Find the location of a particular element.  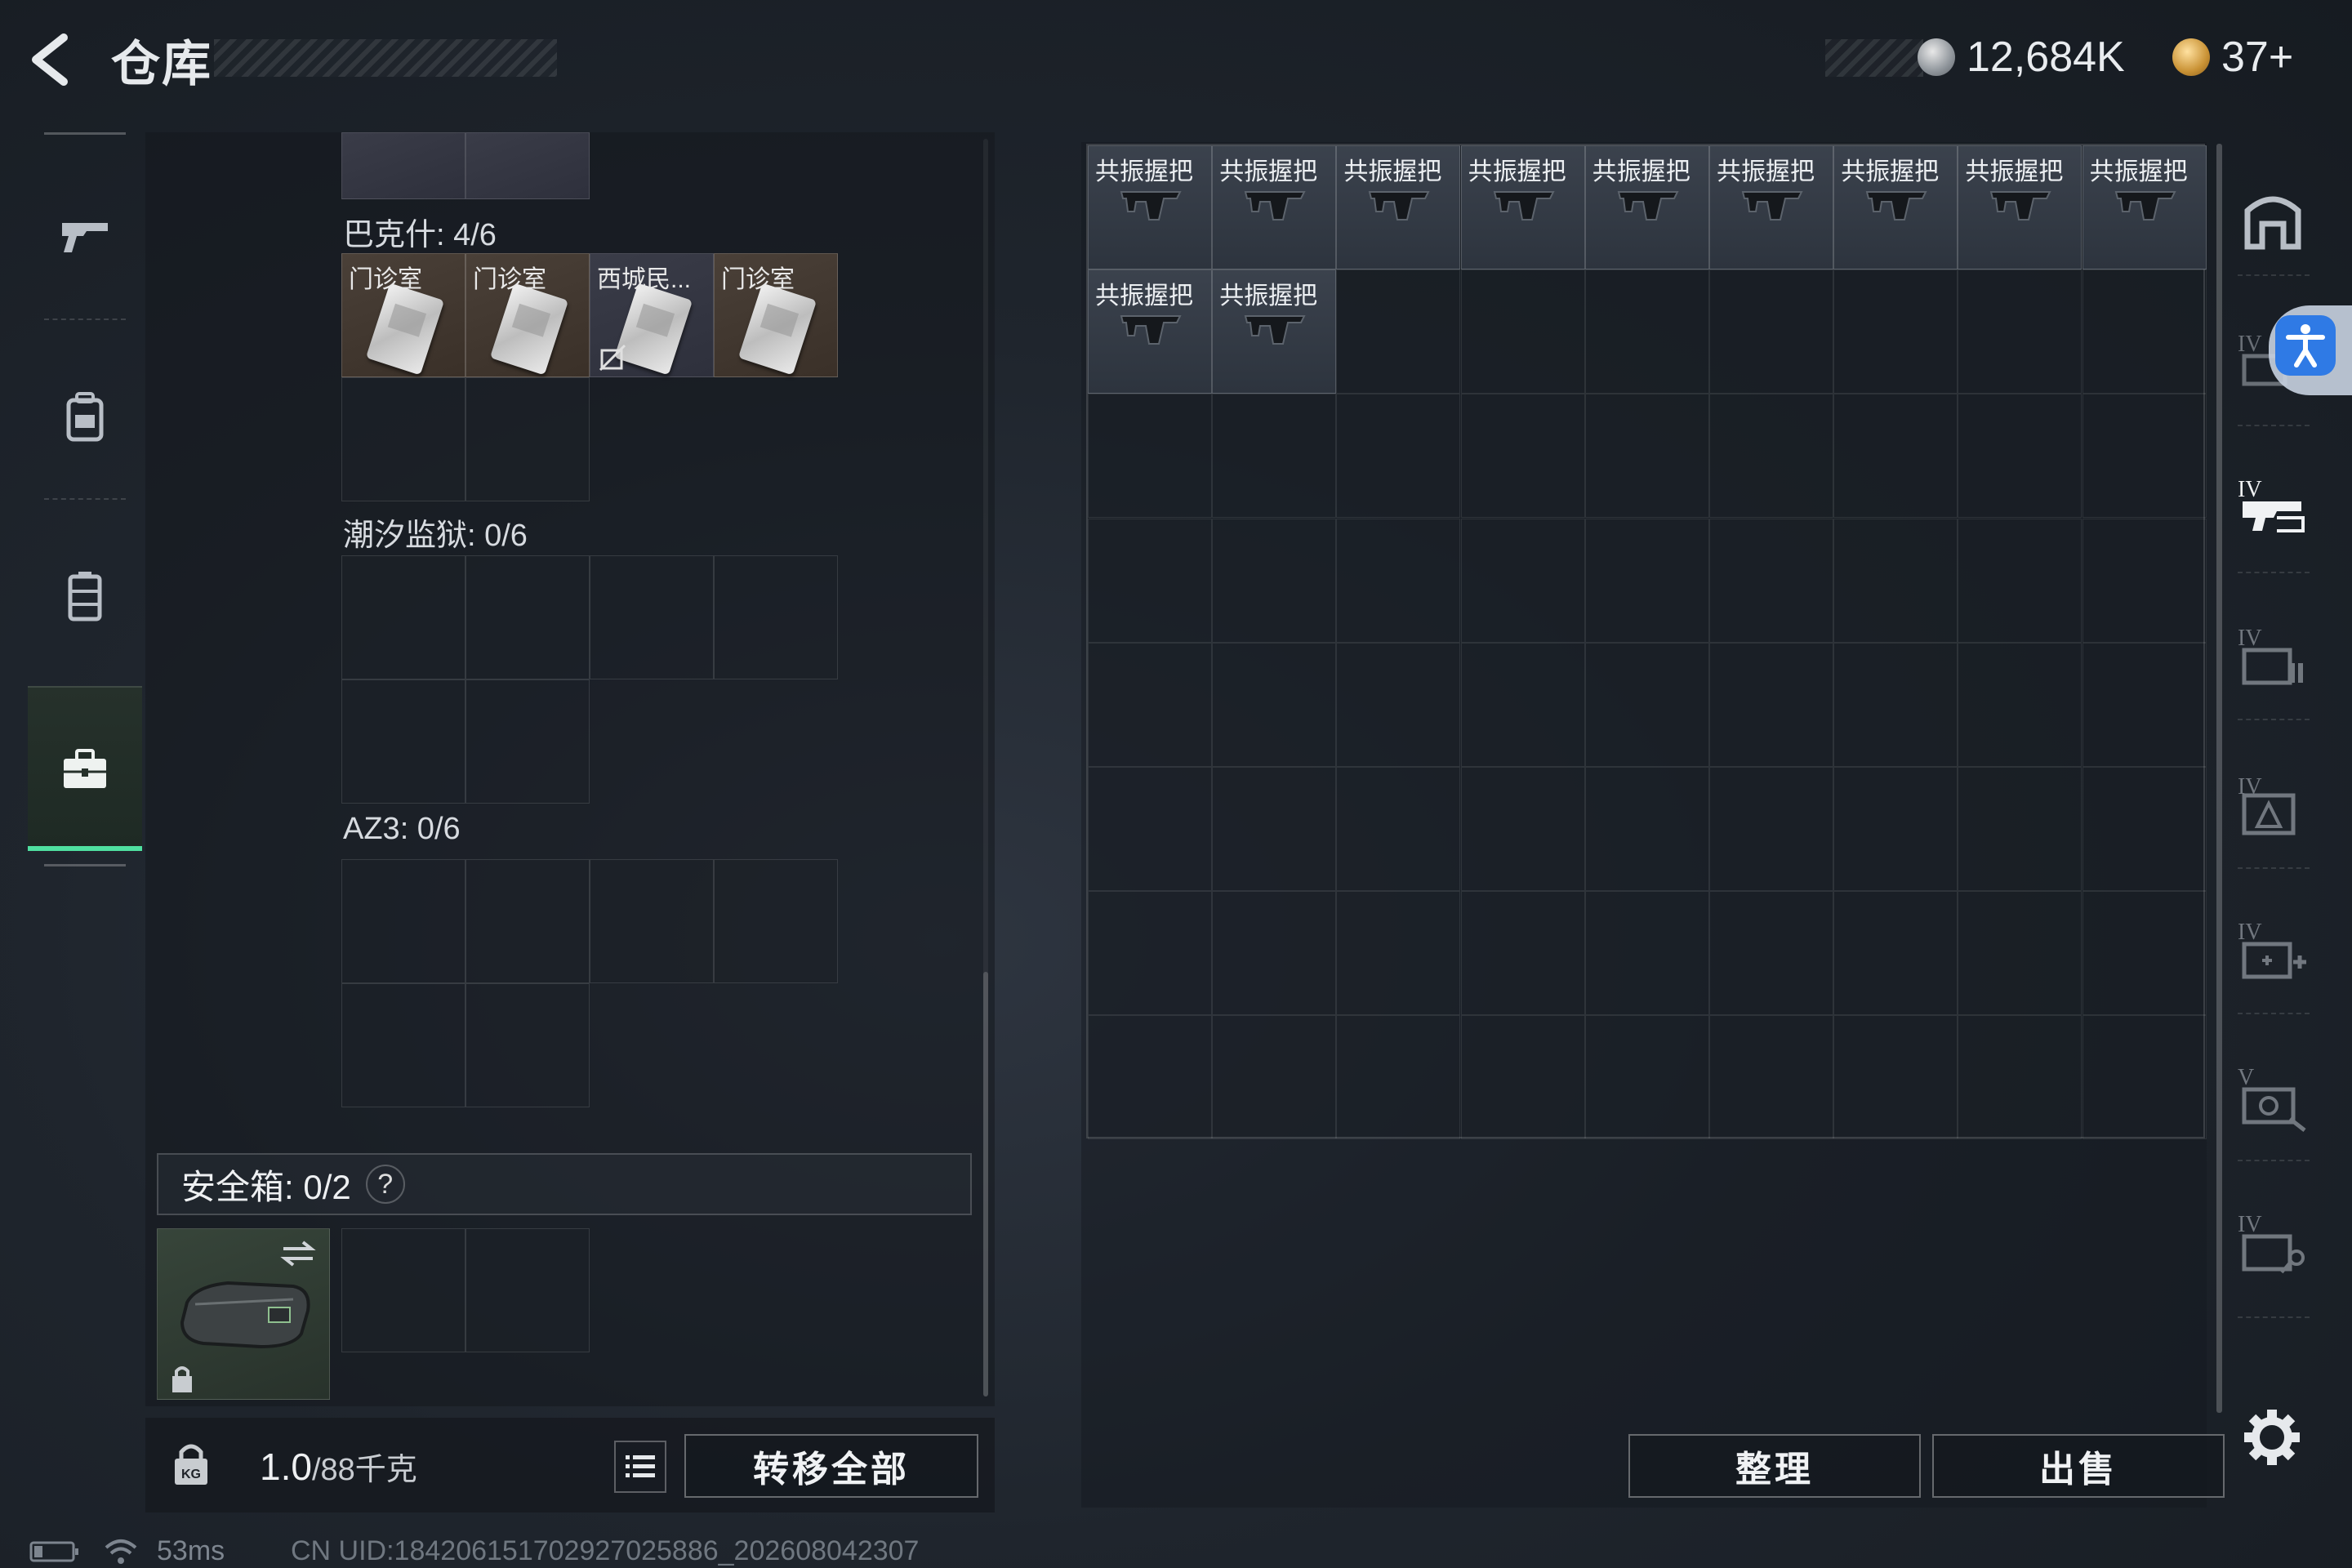

scrollbar is located at coordinates (985, 1184).